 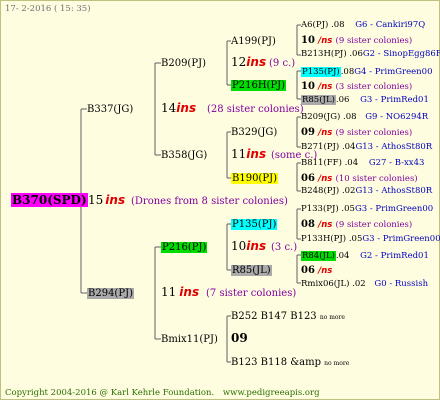 I want to click on g4-8-tag: G3 - PrimGreen00, so click(x=394, y=209).